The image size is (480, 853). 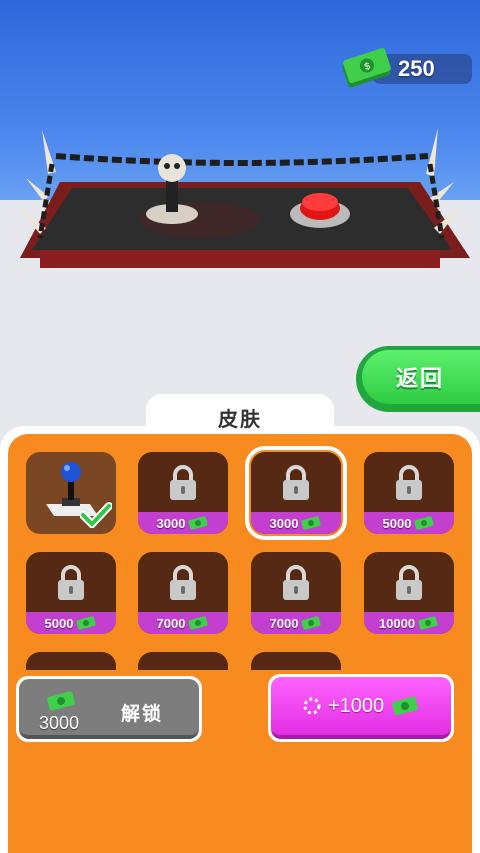 I want to click on skin-price: 10000, so click(x=397, y=623).